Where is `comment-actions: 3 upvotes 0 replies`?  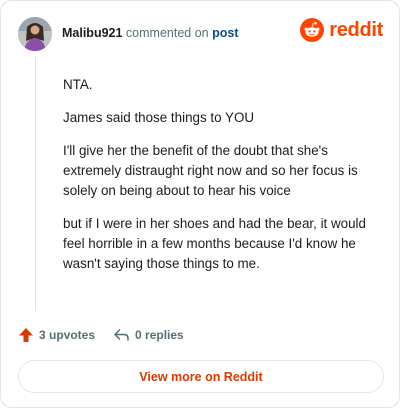
comment-actions: 3 upvotes 0 replies is located at coordinates (101, 335).